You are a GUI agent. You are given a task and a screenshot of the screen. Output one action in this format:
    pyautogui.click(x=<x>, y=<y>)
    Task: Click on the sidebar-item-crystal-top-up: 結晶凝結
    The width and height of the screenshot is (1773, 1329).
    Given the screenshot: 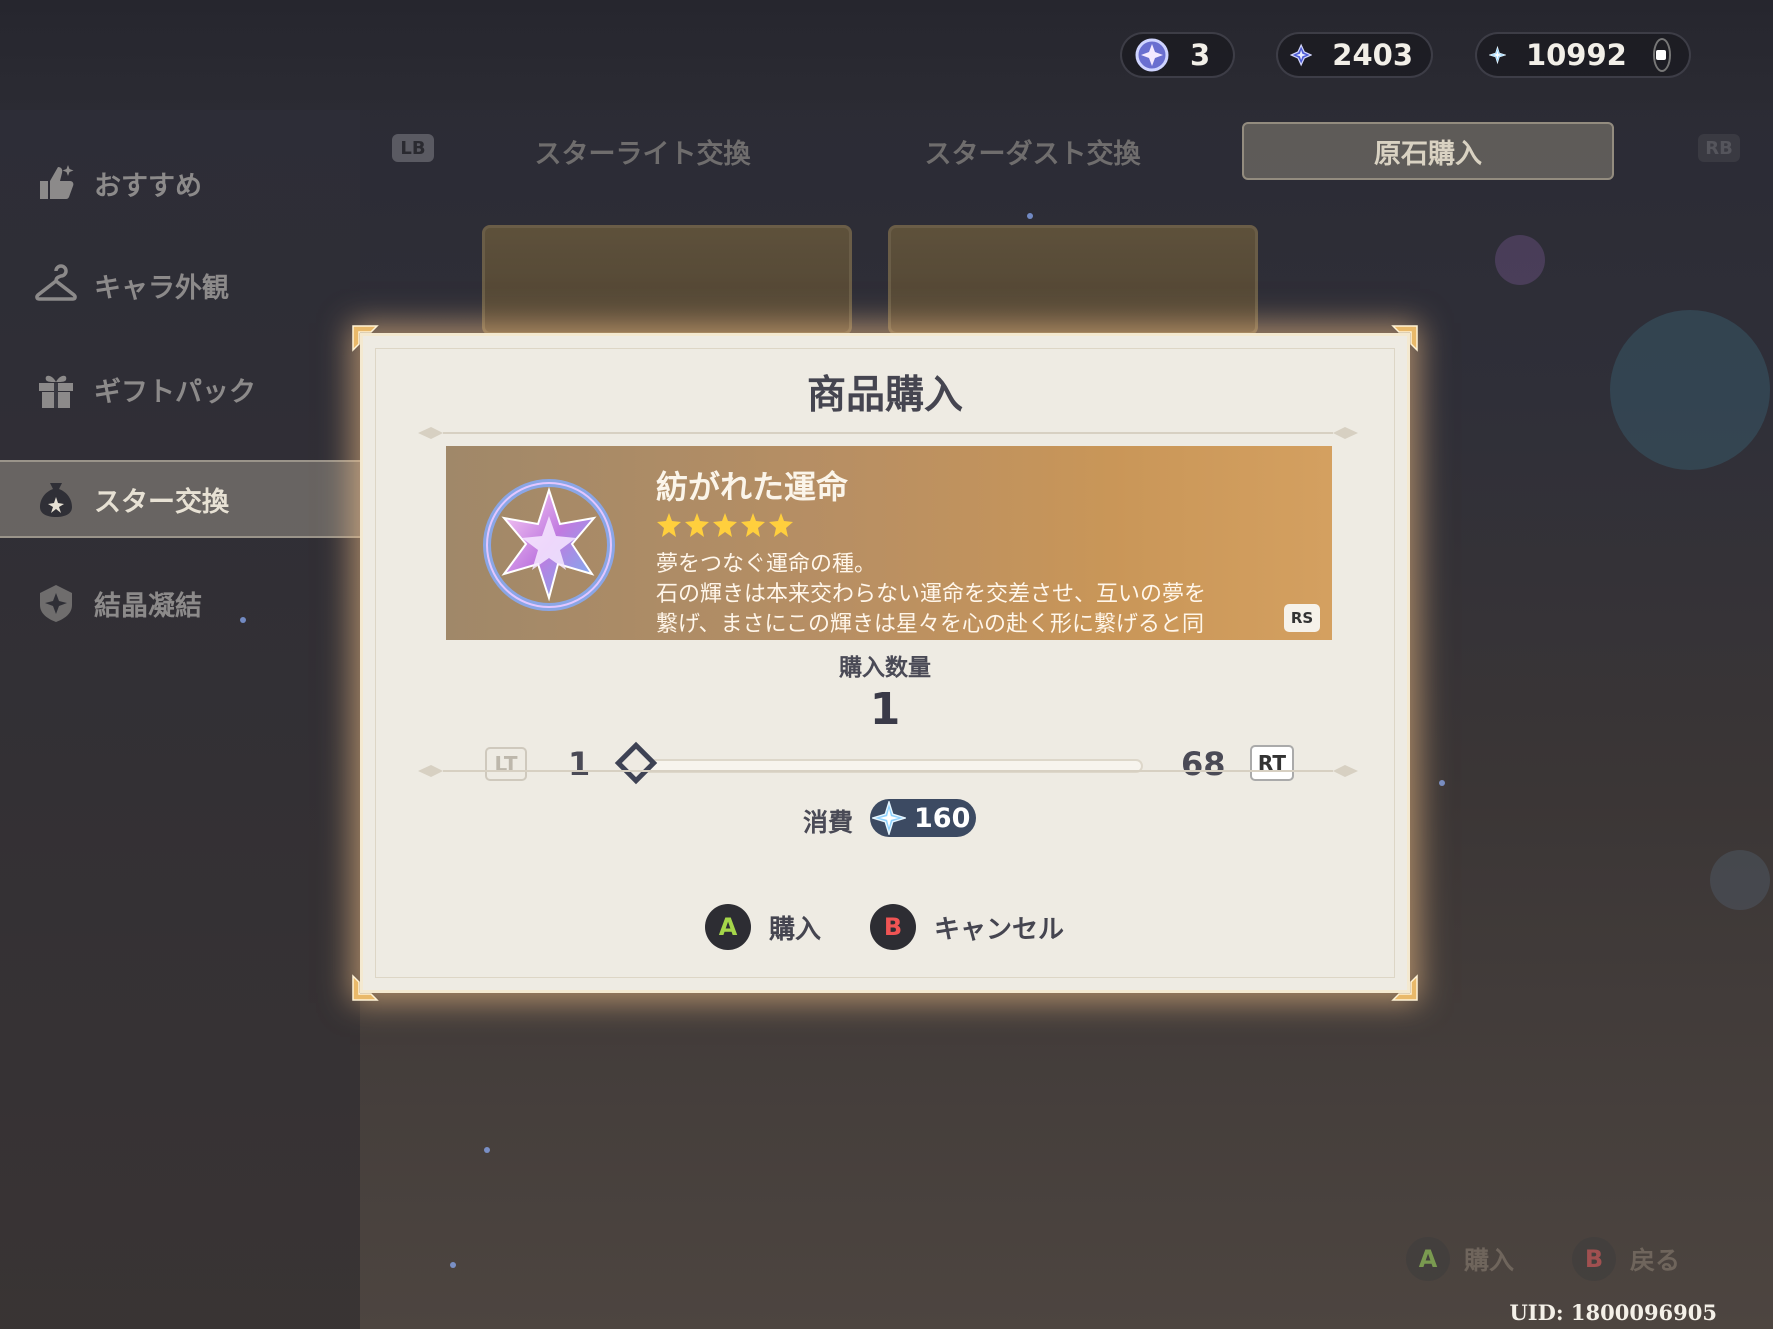 What is the action you would take?
    pyautogui.click(x=180, y=603)
    